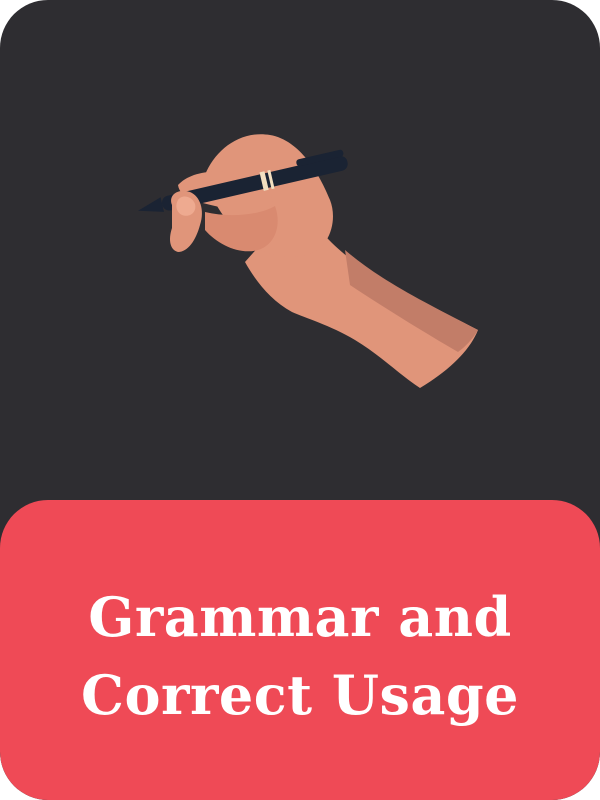  What do you see at coordinates (300, 656) in the screenshot?
I see `card-title: Grammar and Correct Usage` at bounding box center [300, 656].